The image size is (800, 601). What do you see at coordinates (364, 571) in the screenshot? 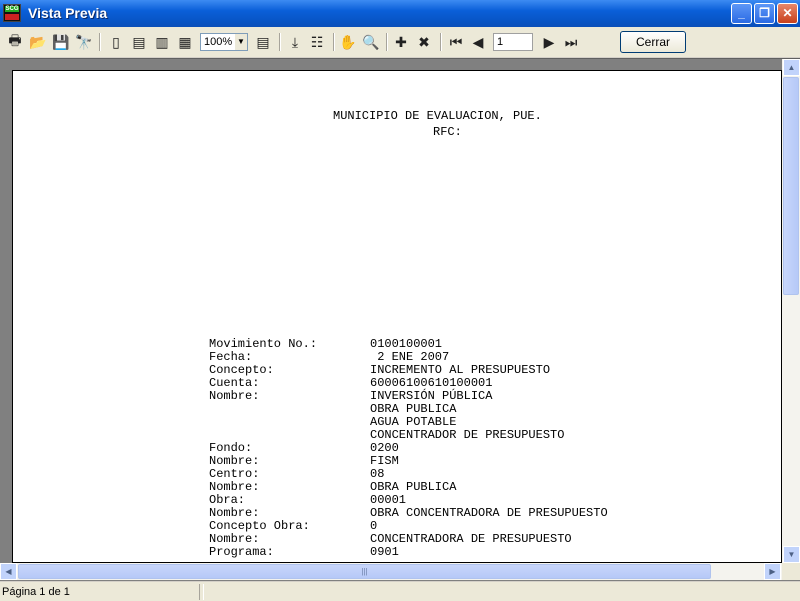
I see `horizontal-scroll-thumb: |||` at bounding box center [364, 571].